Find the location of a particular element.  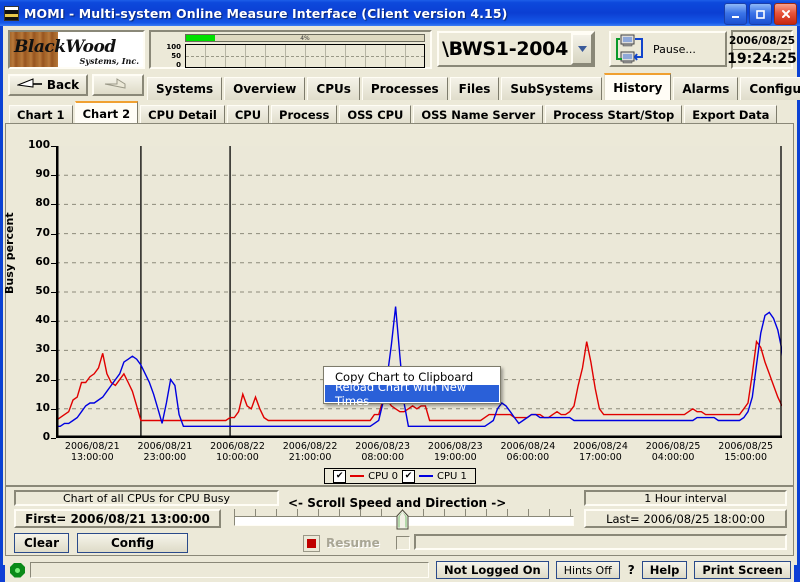

meter-axis-100: 100 is located at coordinates (173, 47).